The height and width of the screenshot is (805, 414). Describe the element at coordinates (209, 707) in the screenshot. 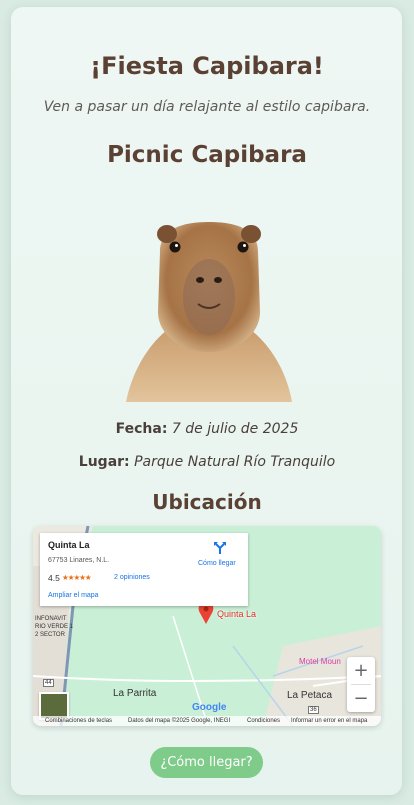

I see `google-logo: Google` at that location.